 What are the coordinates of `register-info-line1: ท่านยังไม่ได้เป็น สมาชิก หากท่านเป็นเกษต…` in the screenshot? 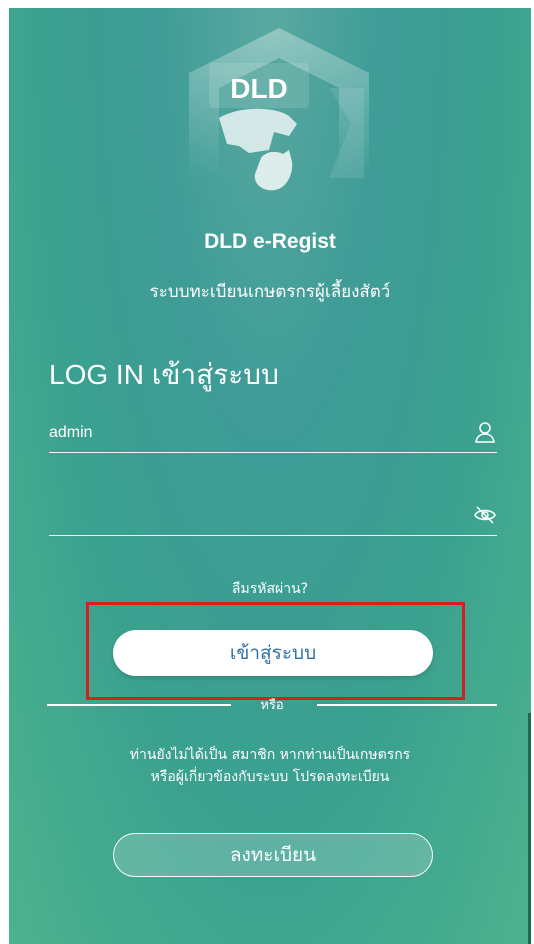 It's located at (270, 755).